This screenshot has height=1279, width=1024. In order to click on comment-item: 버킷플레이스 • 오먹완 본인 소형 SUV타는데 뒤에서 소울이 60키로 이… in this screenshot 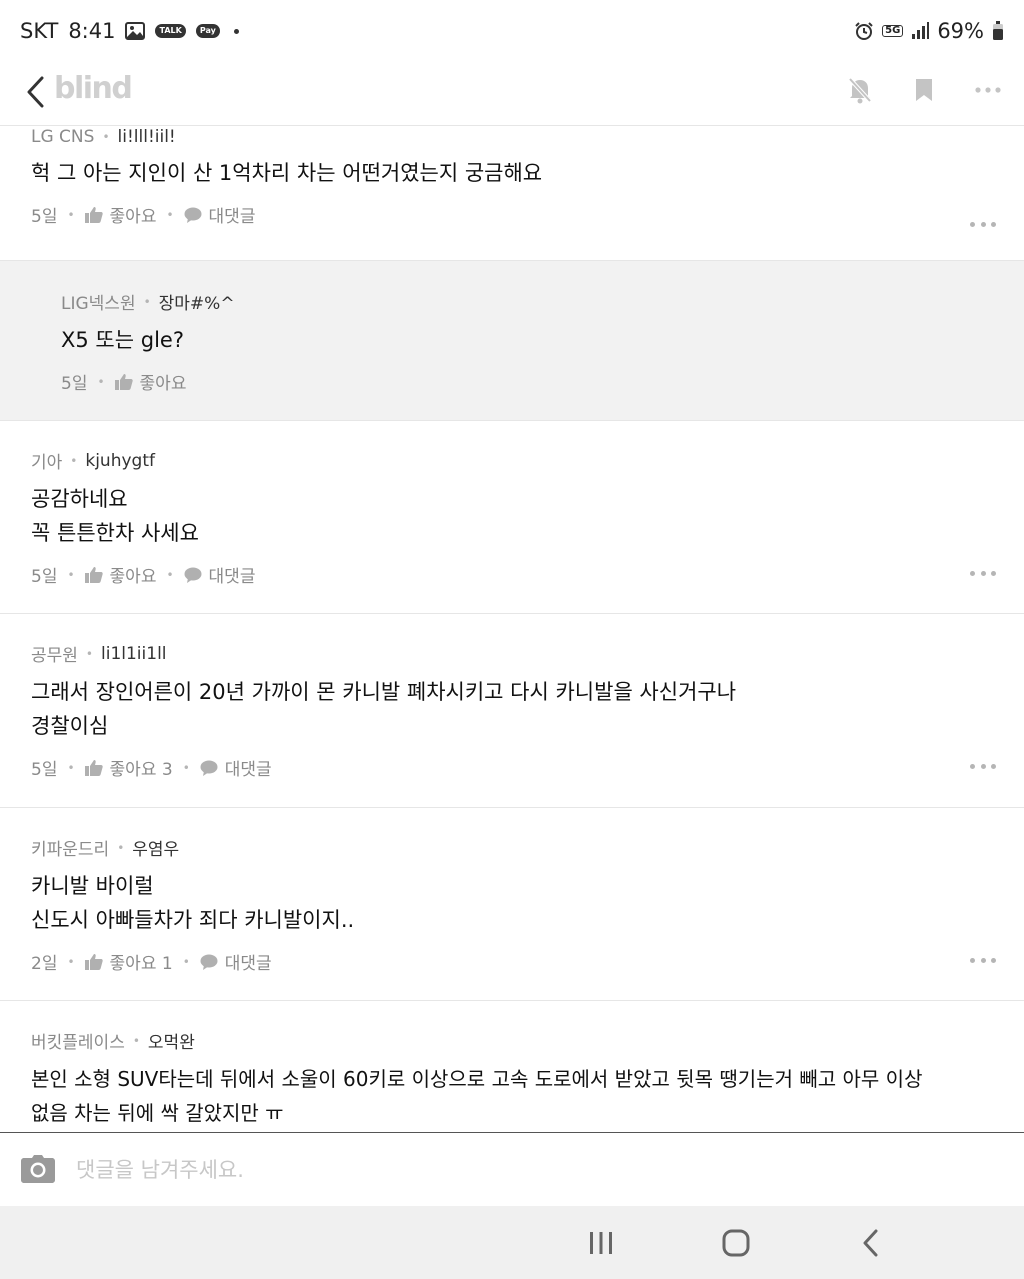, I will do `click(512, 1066)`.